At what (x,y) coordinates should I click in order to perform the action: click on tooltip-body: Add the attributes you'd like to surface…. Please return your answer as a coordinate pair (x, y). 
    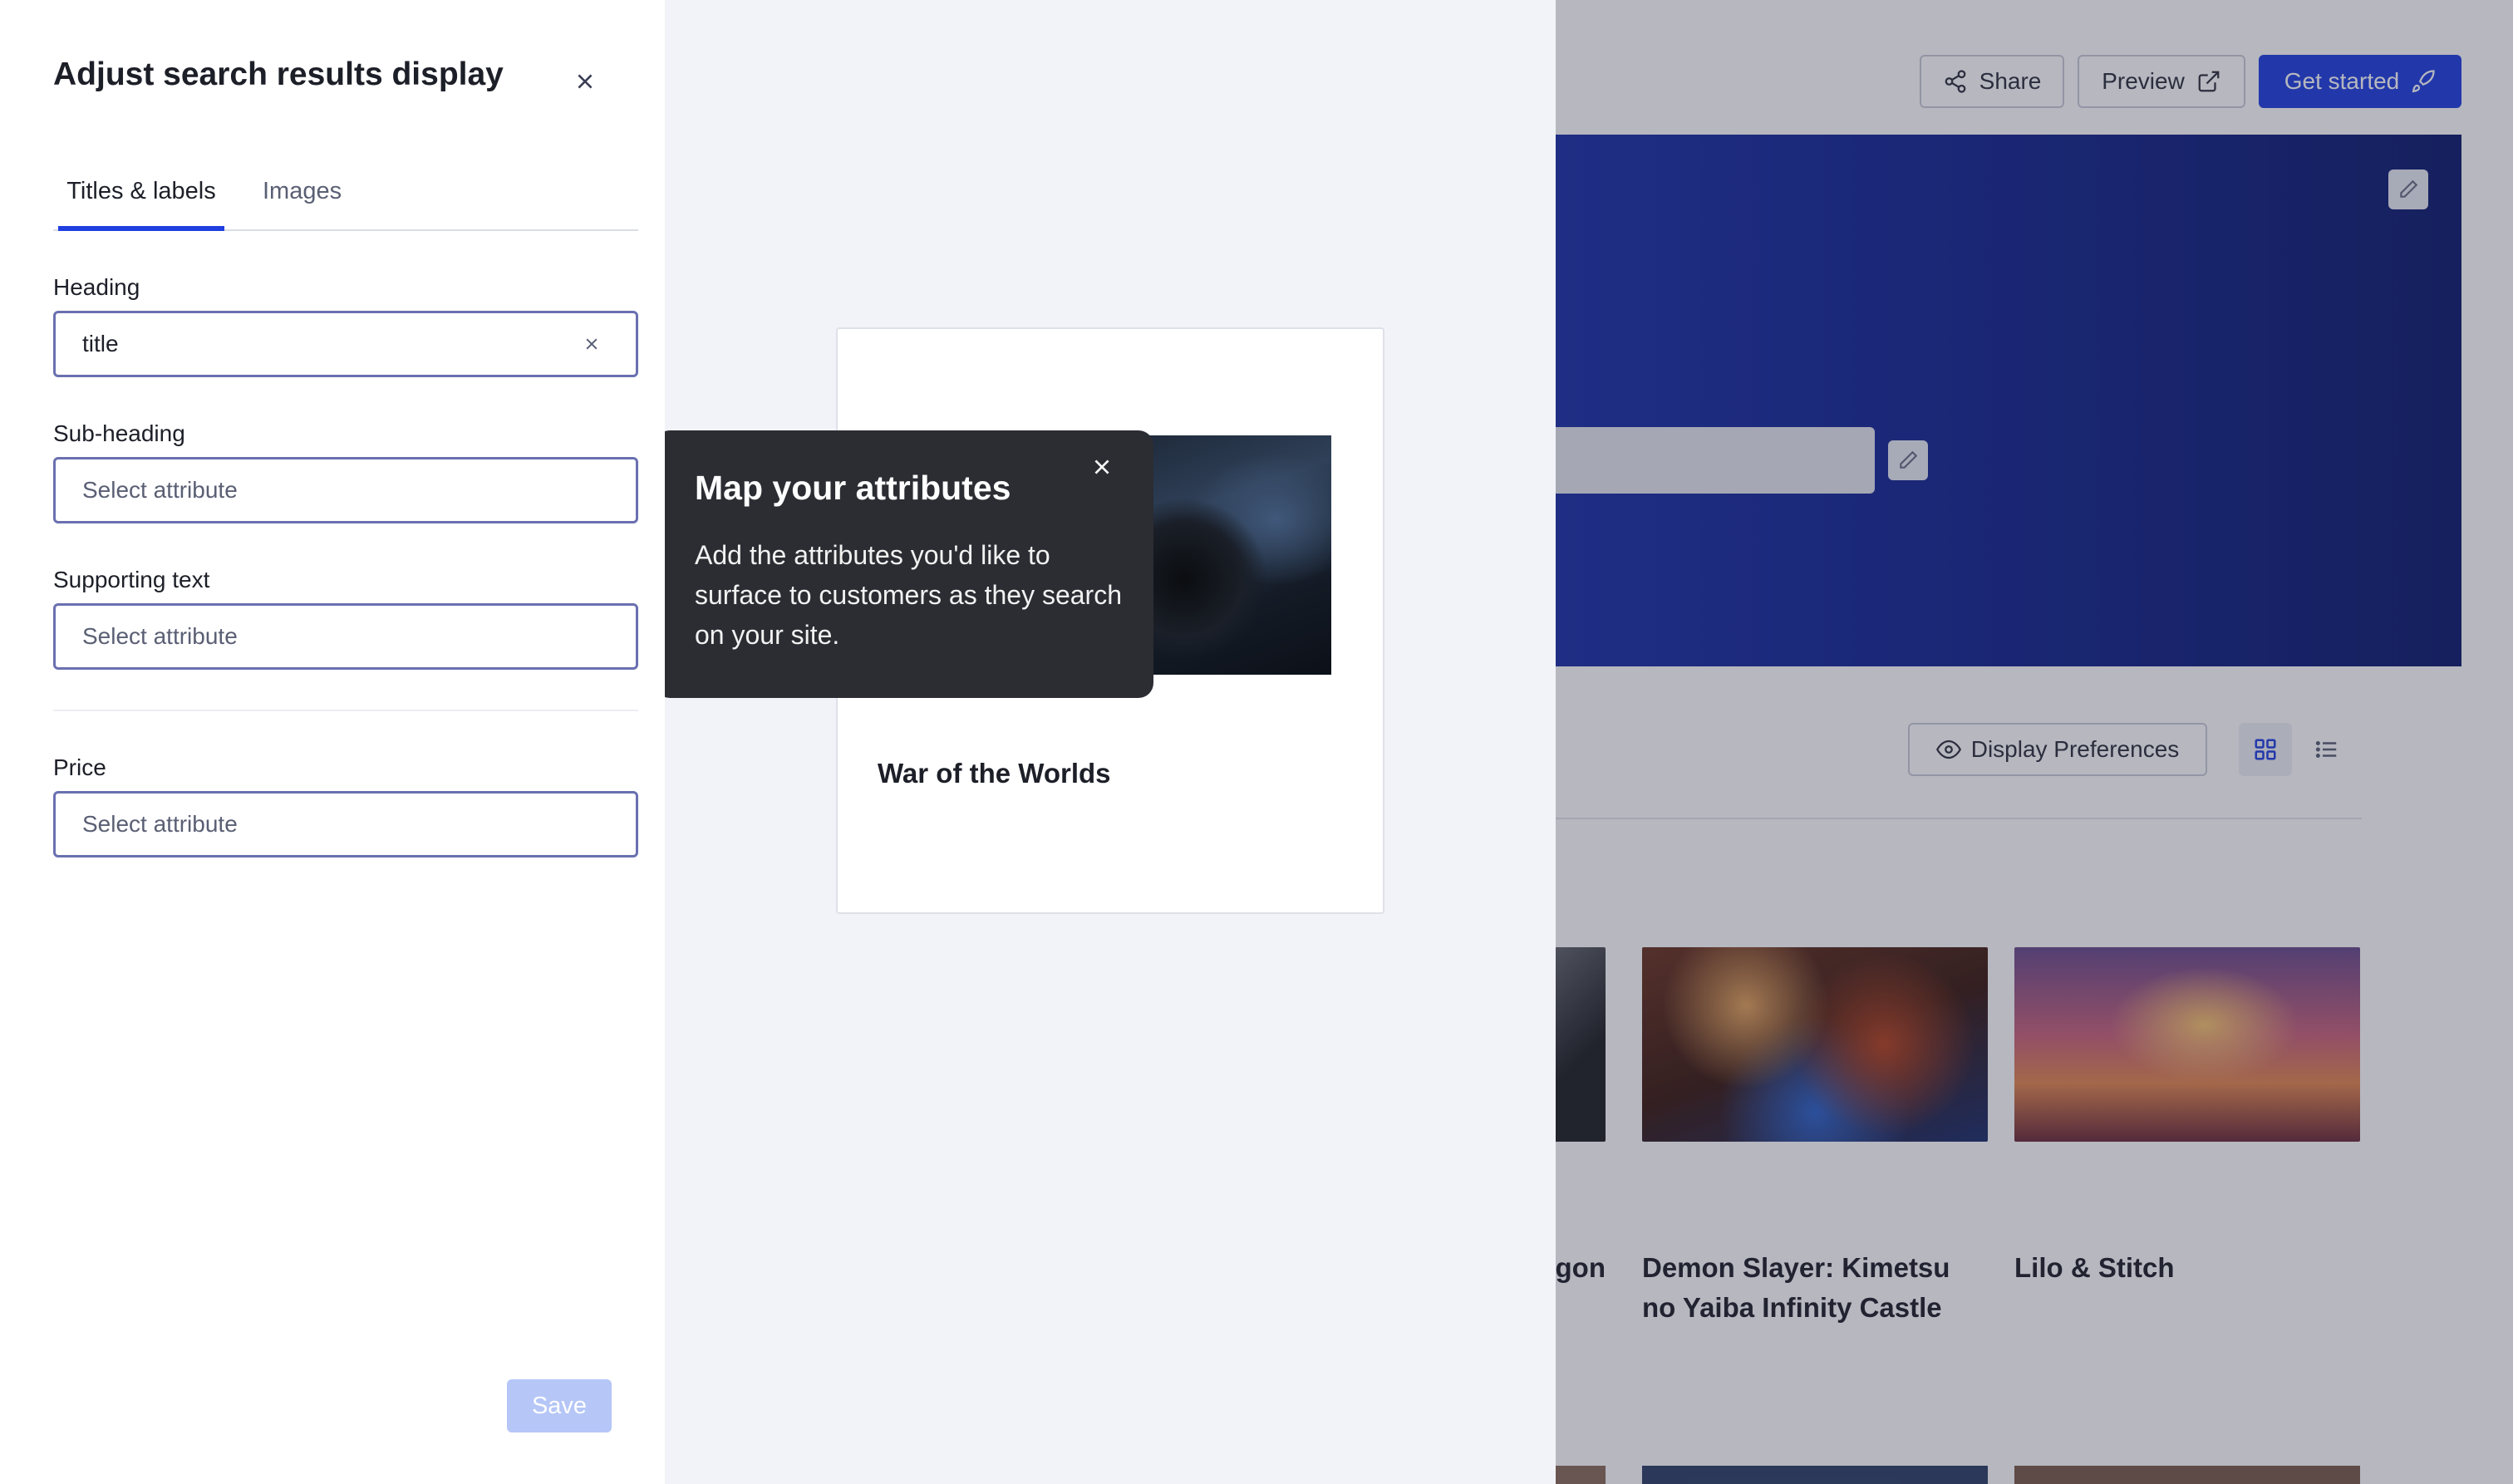
    Looking at the image, I should click on (908, 595).